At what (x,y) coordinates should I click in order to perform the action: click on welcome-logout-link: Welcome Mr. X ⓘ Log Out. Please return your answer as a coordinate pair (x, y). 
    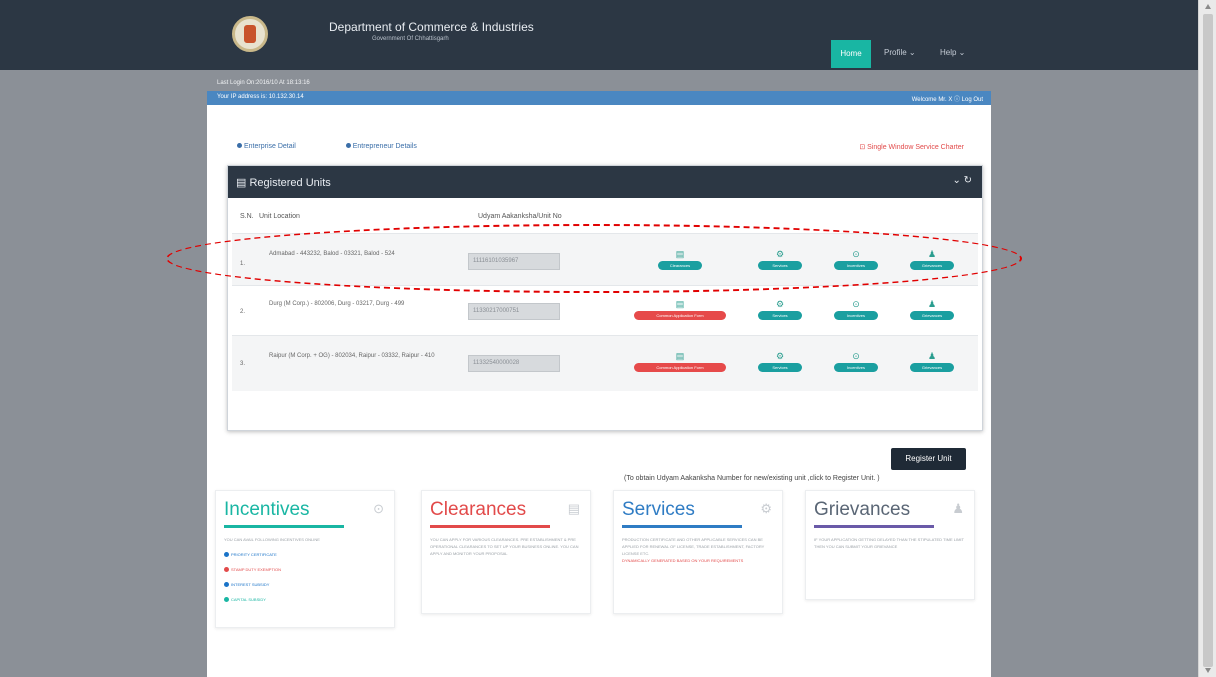
    Looking at the image, I should click on (947, 98).